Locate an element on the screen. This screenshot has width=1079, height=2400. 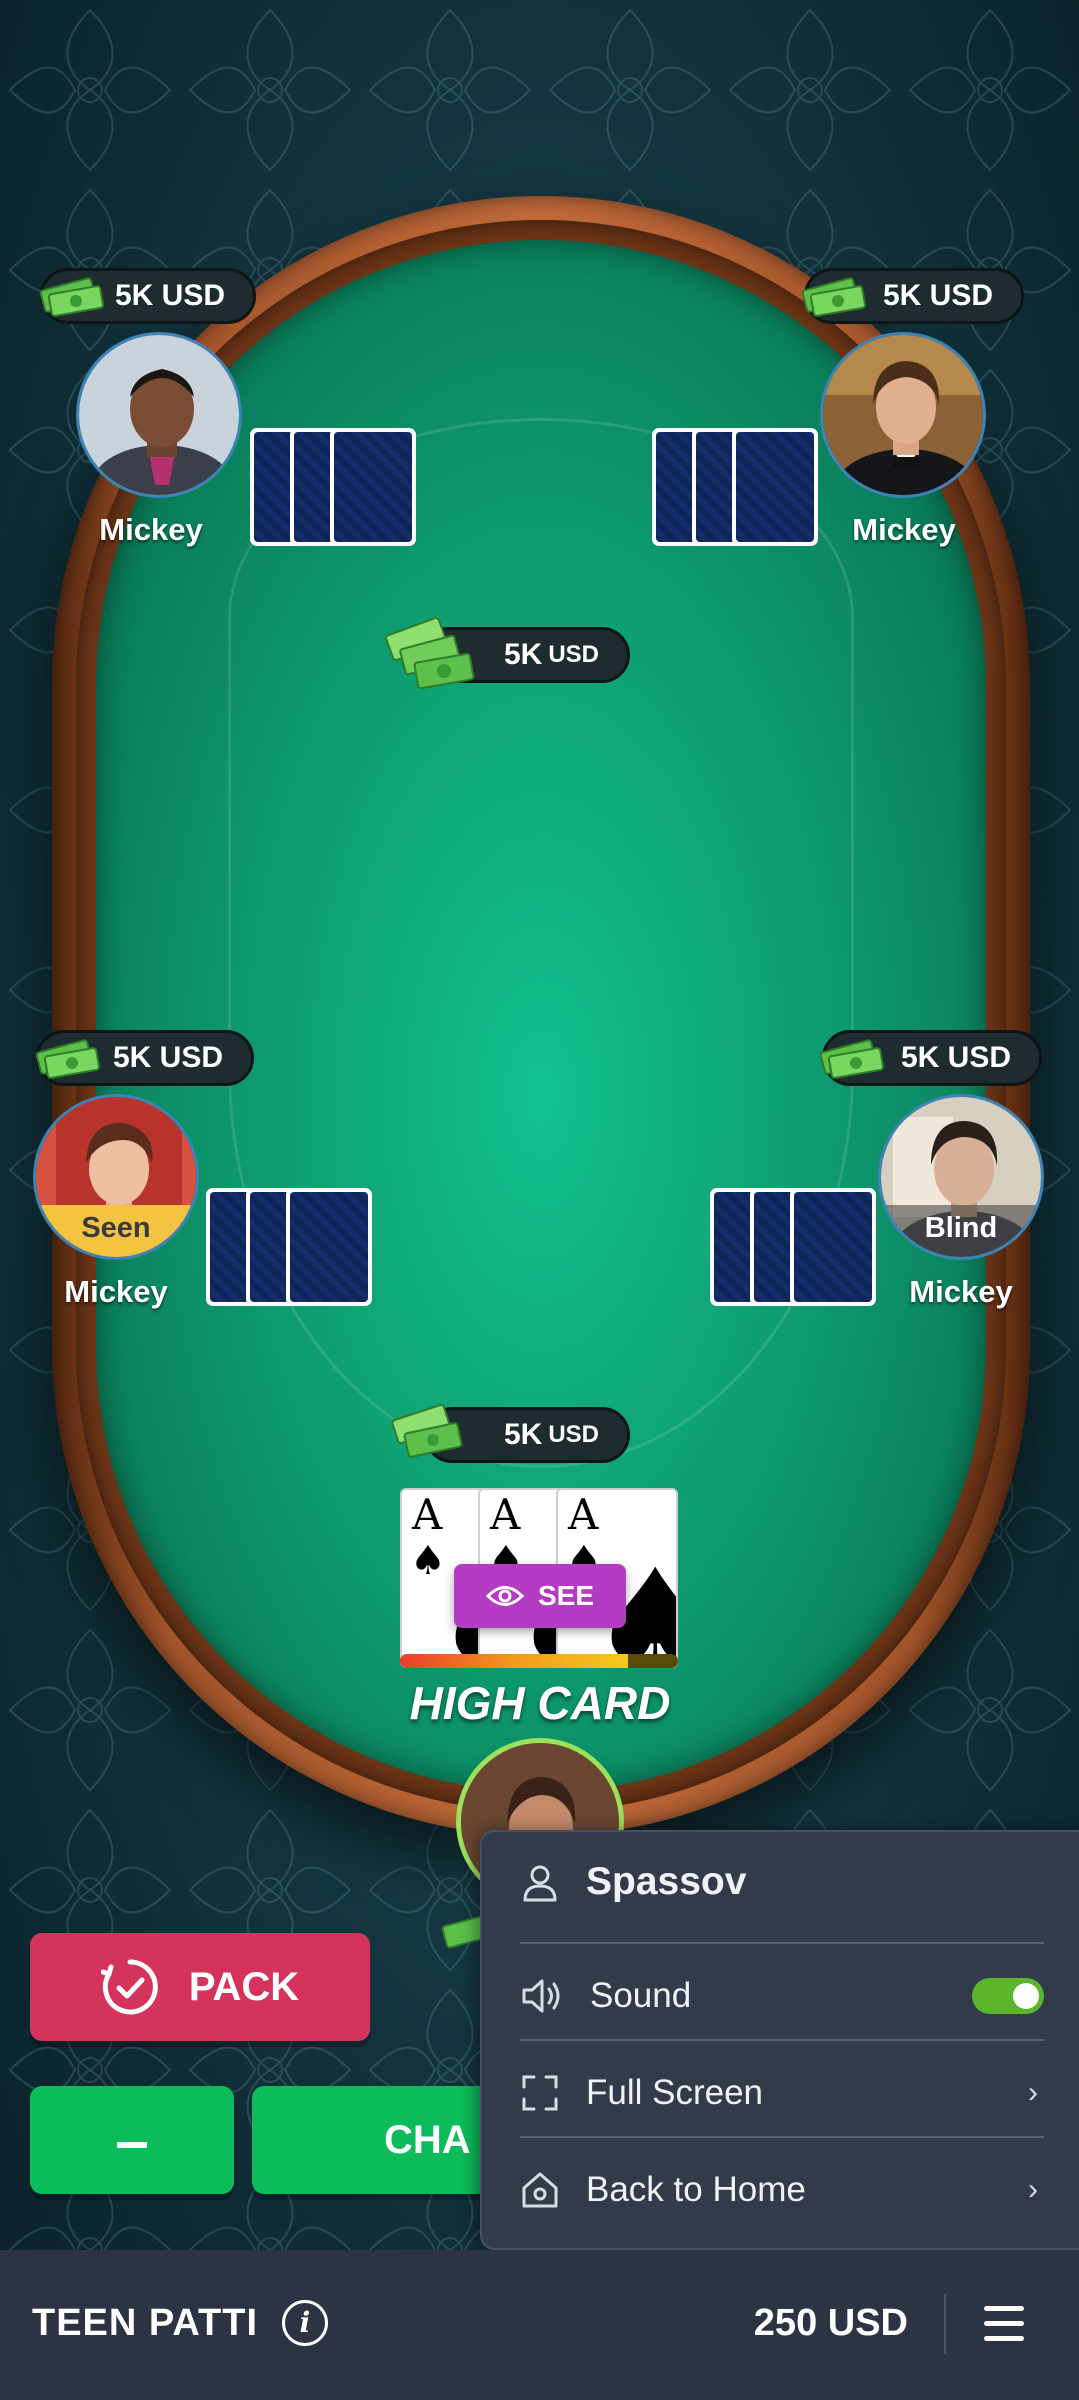
menu-home-row: Back to Home › is located at coordinates (782, 2190).